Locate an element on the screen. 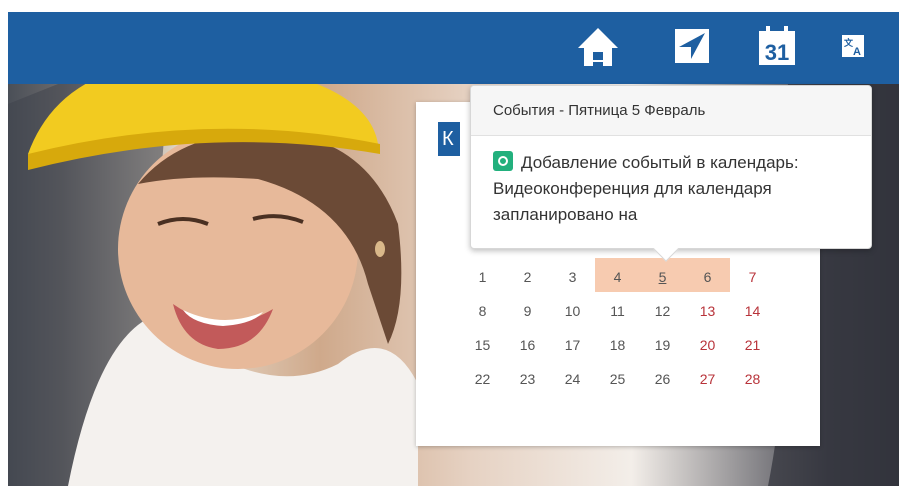  calendar-day: 11 is located at coordinates (617, 309).